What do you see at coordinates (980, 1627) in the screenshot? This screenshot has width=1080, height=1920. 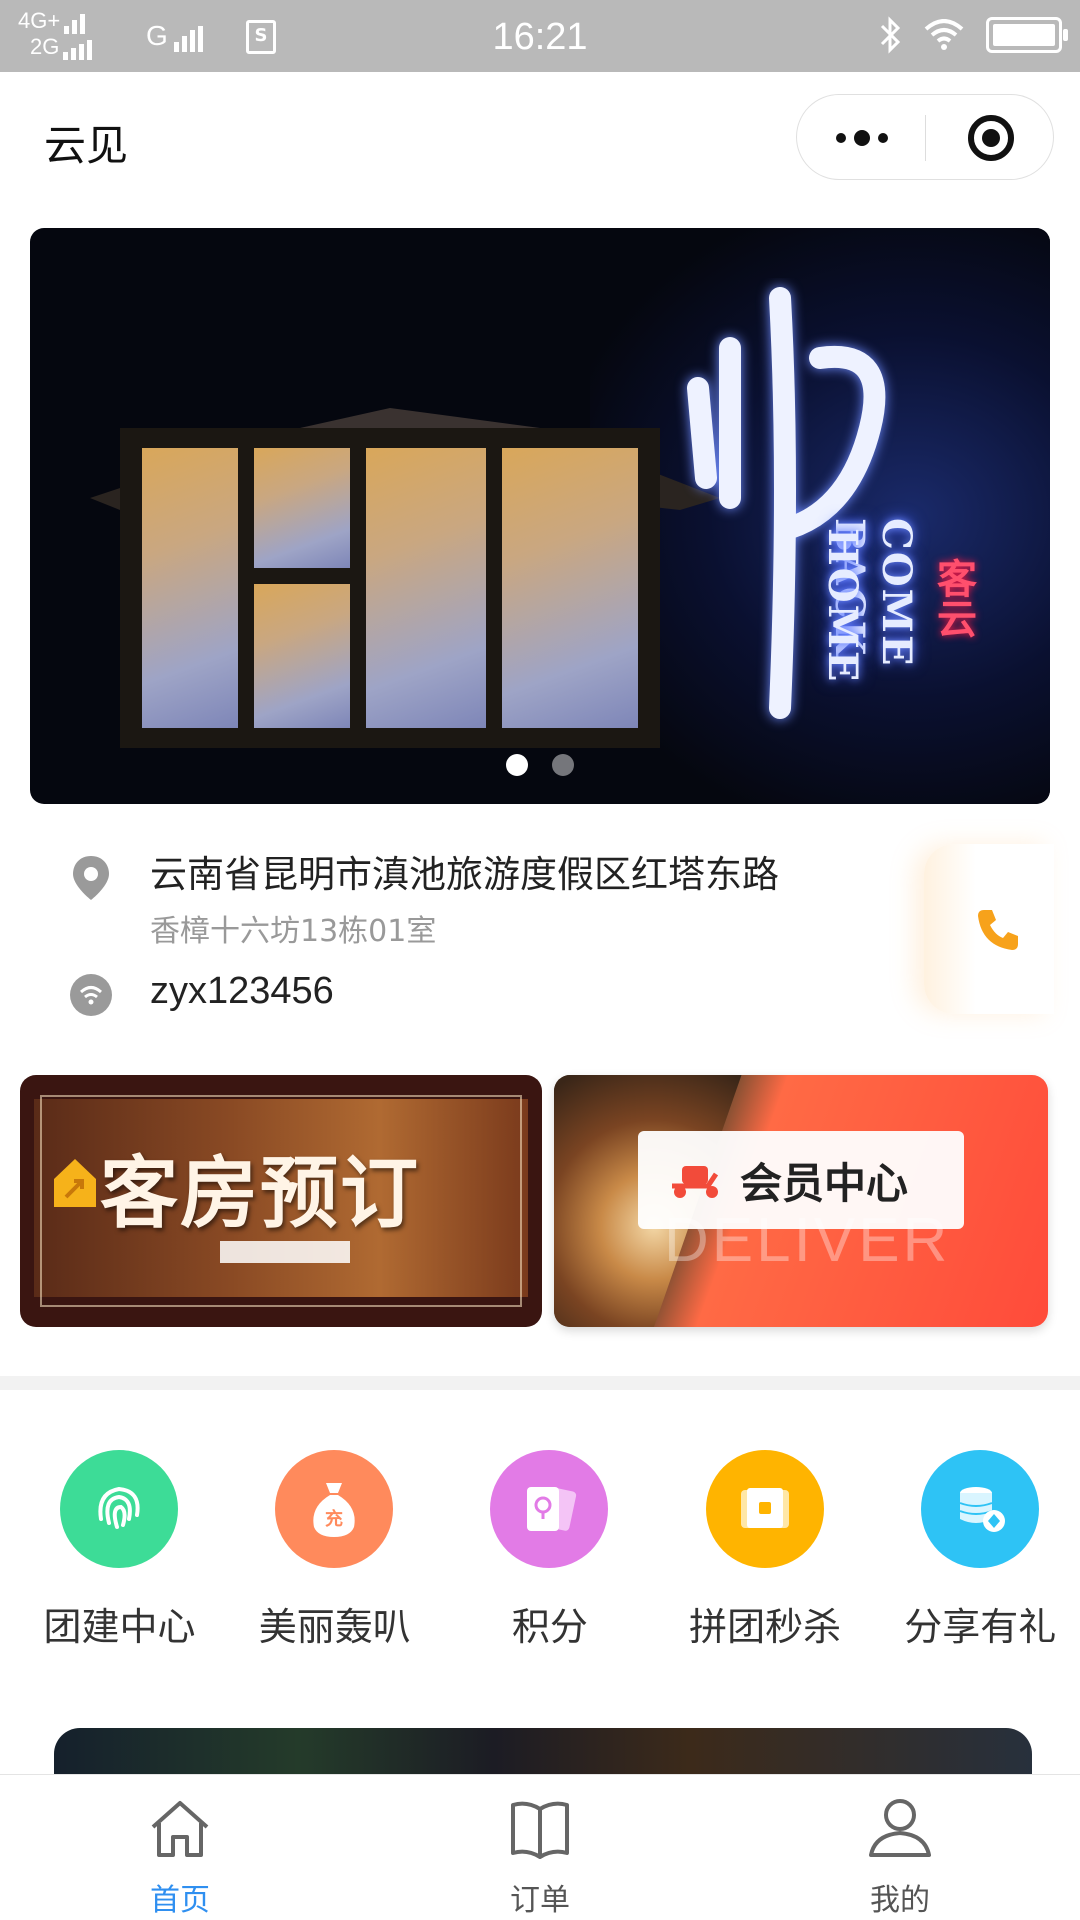 I see `shortcut-label: 分享有礼` at bounding box center [980, 1627].